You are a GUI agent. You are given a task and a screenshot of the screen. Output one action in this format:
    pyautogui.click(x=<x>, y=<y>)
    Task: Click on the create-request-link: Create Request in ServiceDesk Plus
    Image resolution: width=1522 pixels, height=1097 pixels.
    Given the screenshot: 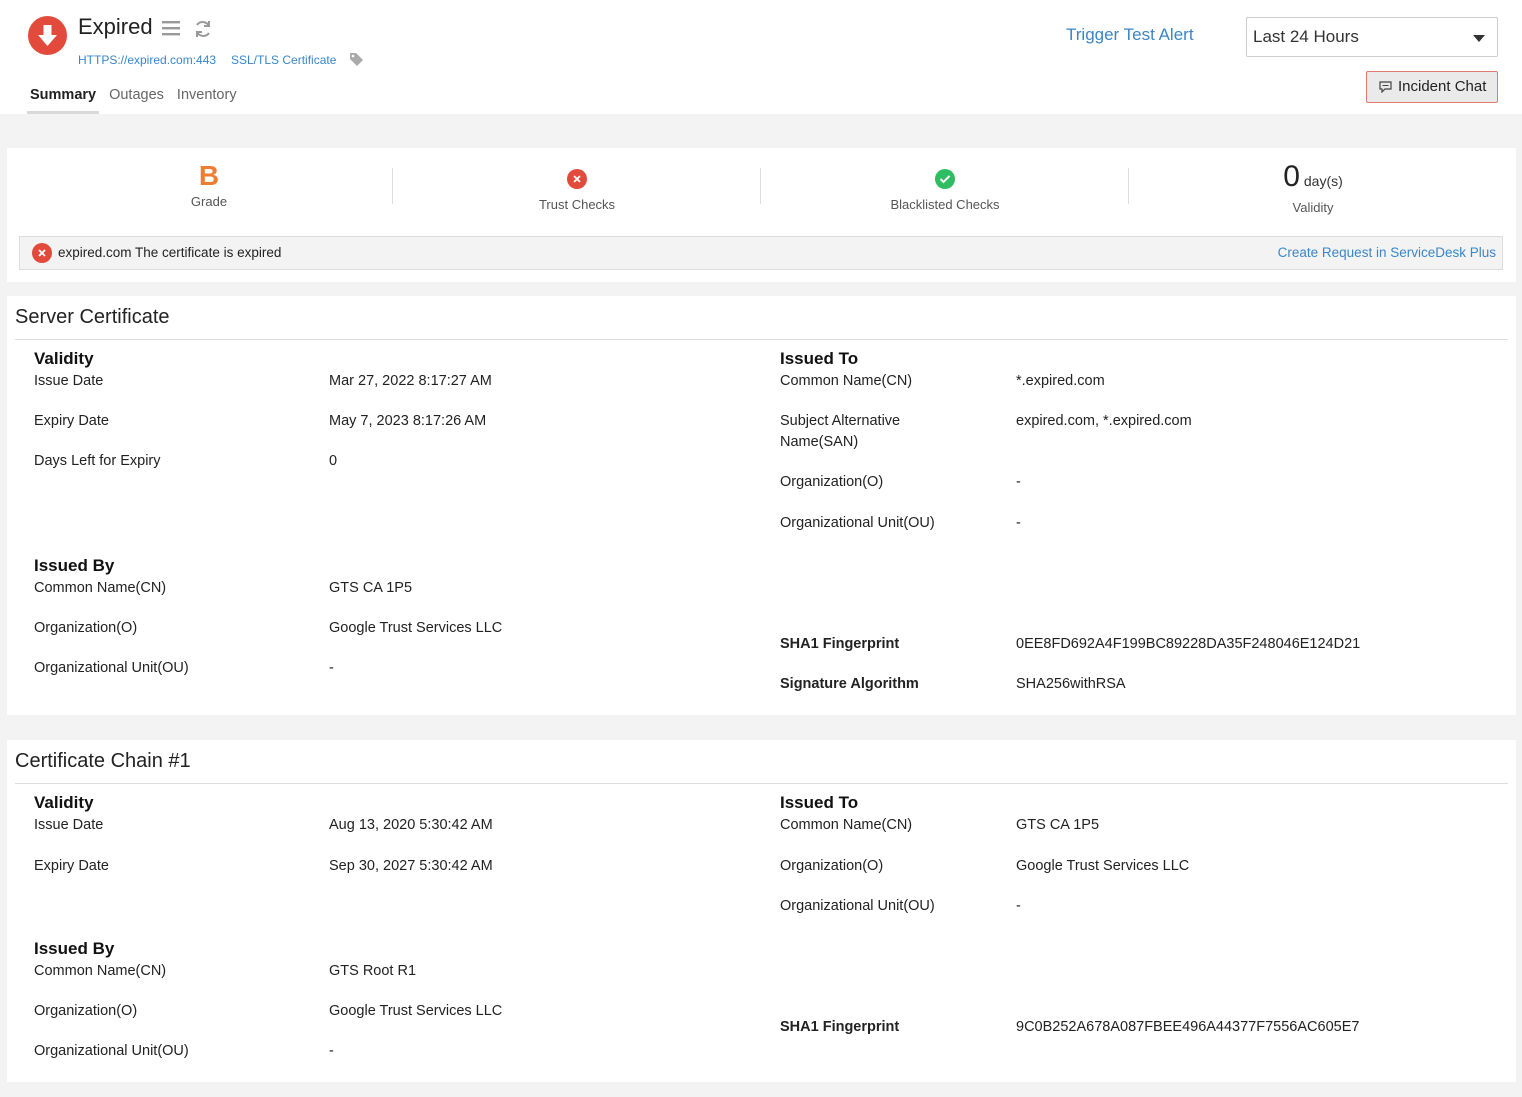 What is the action you would take?
    pyautogui.click(x=1387, y=252)
    